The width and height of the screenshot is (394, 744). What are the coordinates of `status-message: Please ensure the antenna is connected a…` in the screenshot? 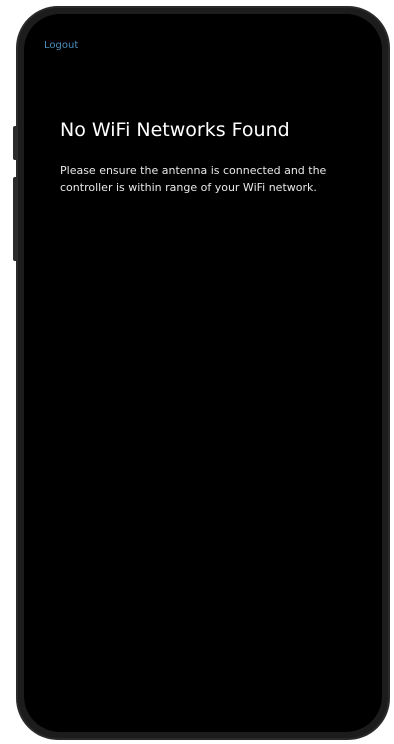 It's located at (193, 179).